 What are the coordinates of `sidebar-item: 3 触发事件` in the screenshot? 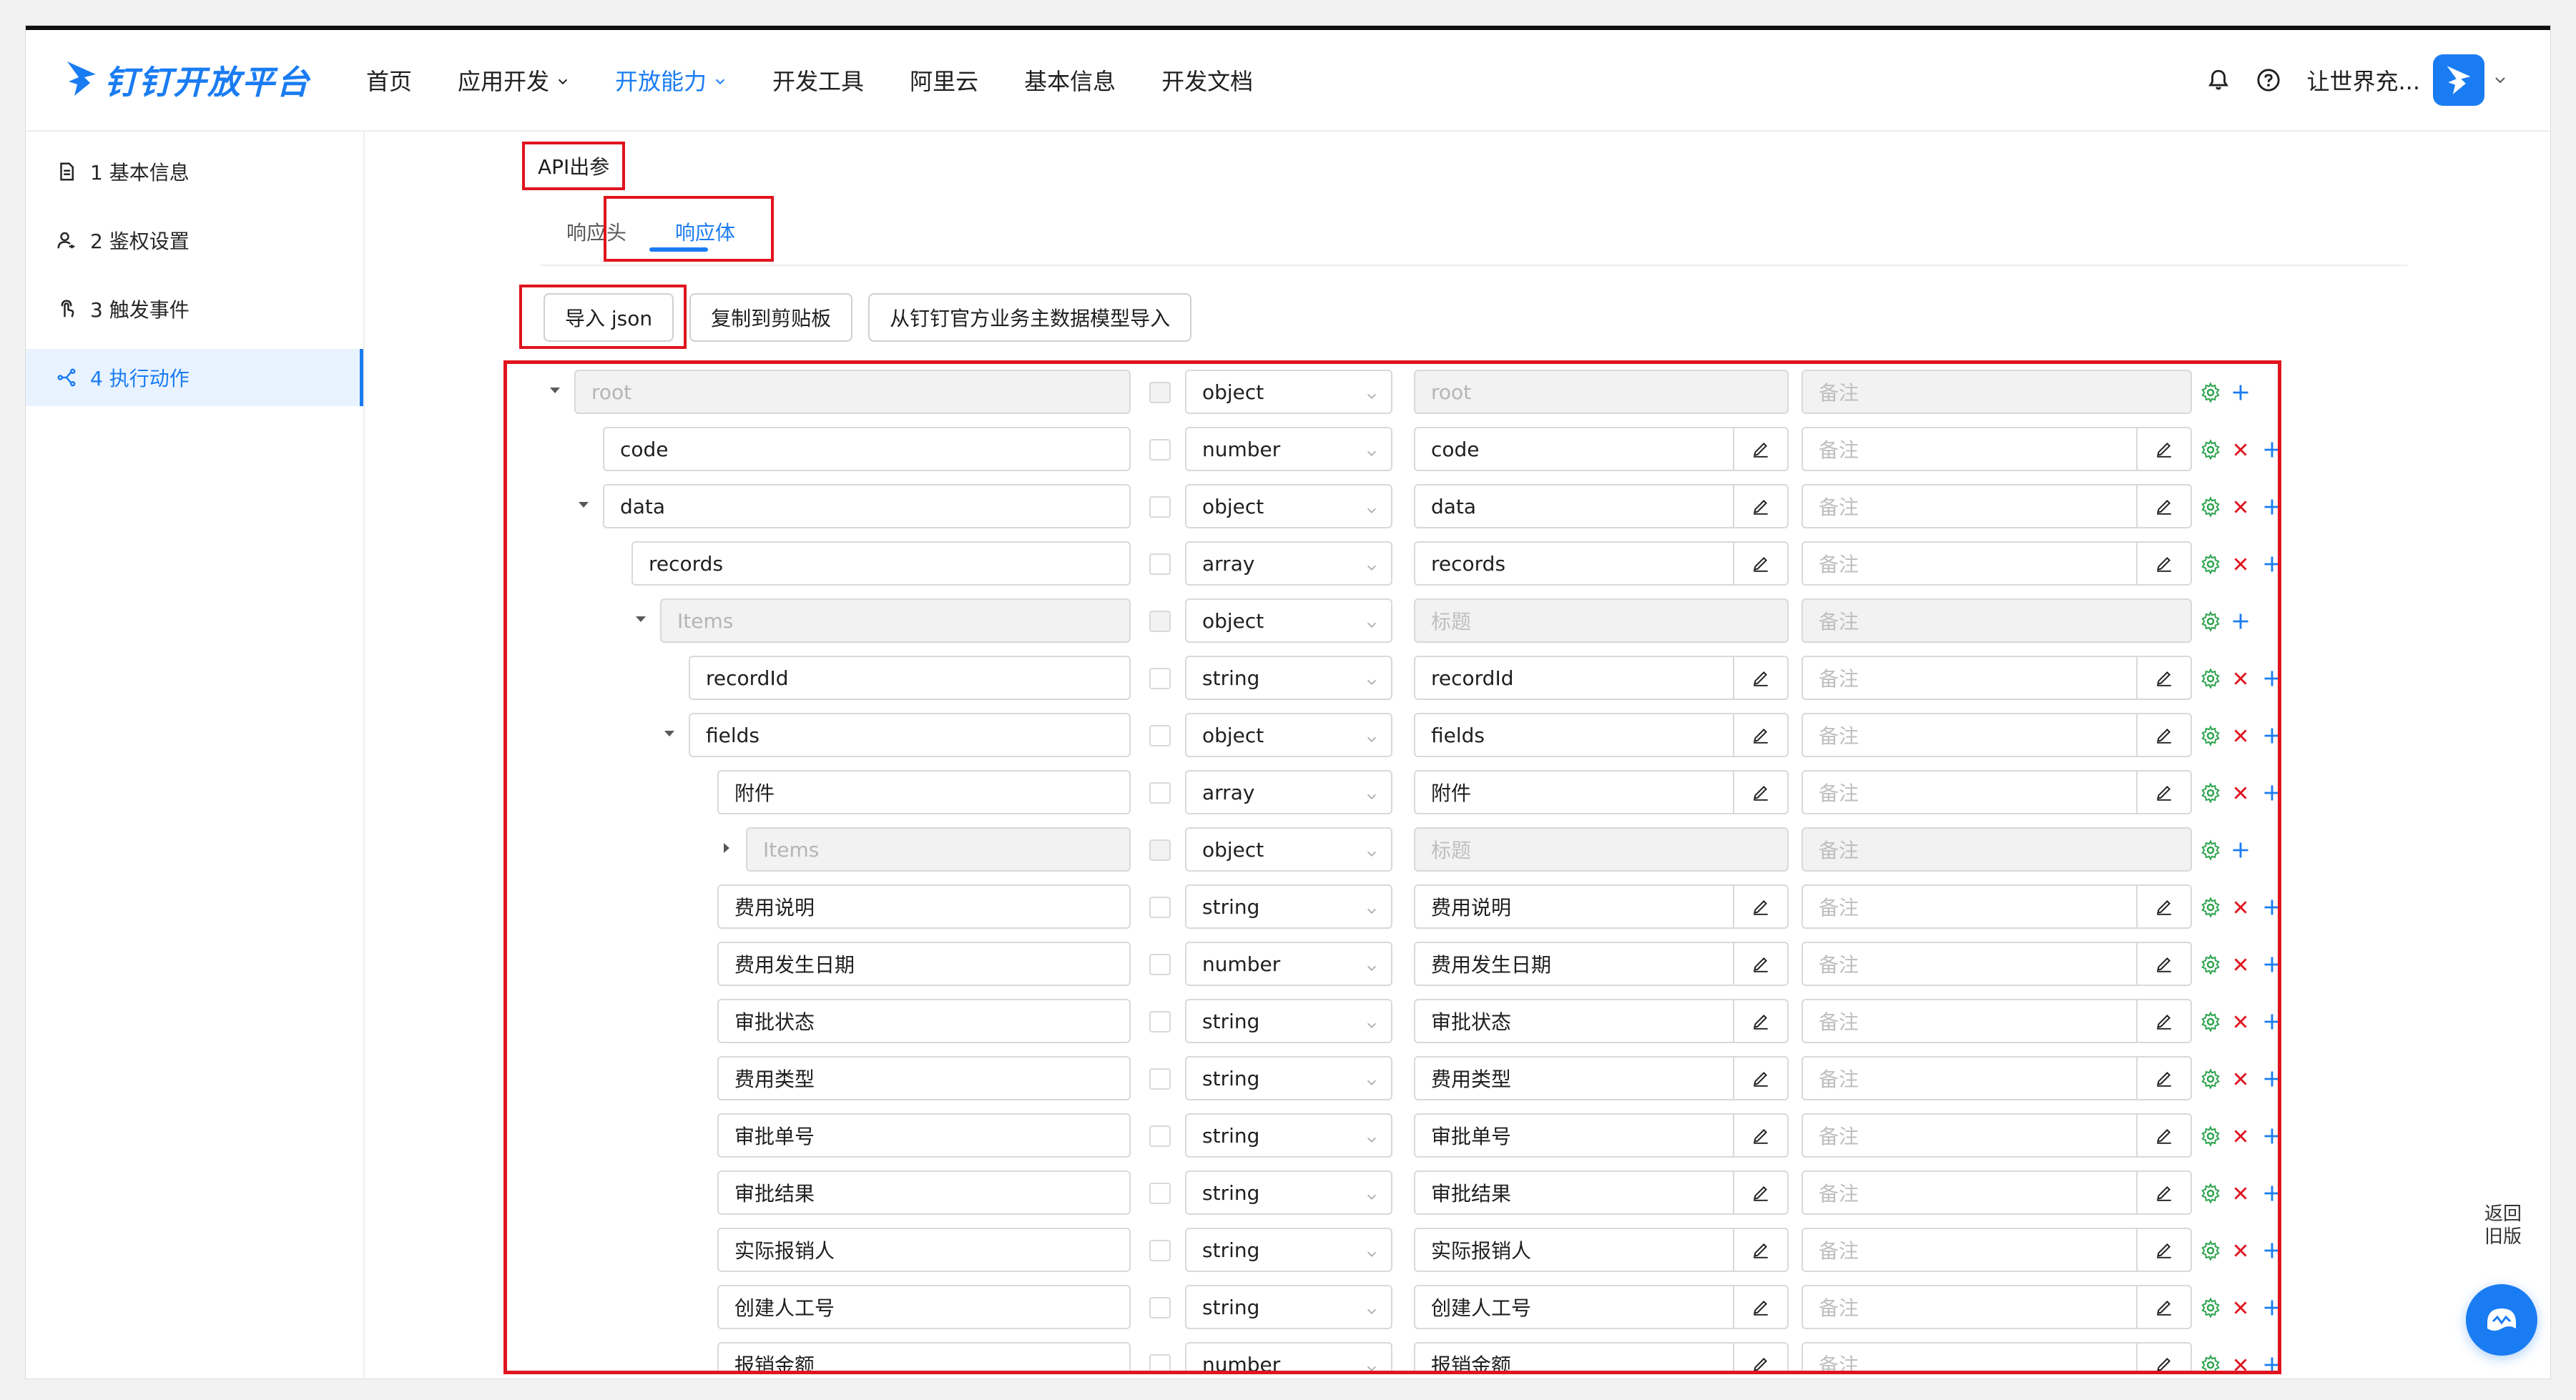 It's located at (194, 308).